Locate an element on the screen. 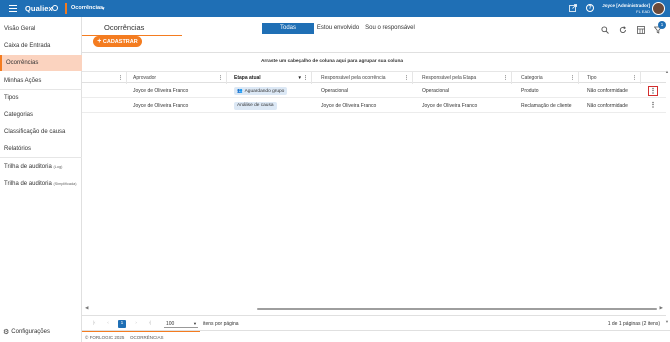  status-chip-label: Aguardando grupo is located at coordinates (264, 91).